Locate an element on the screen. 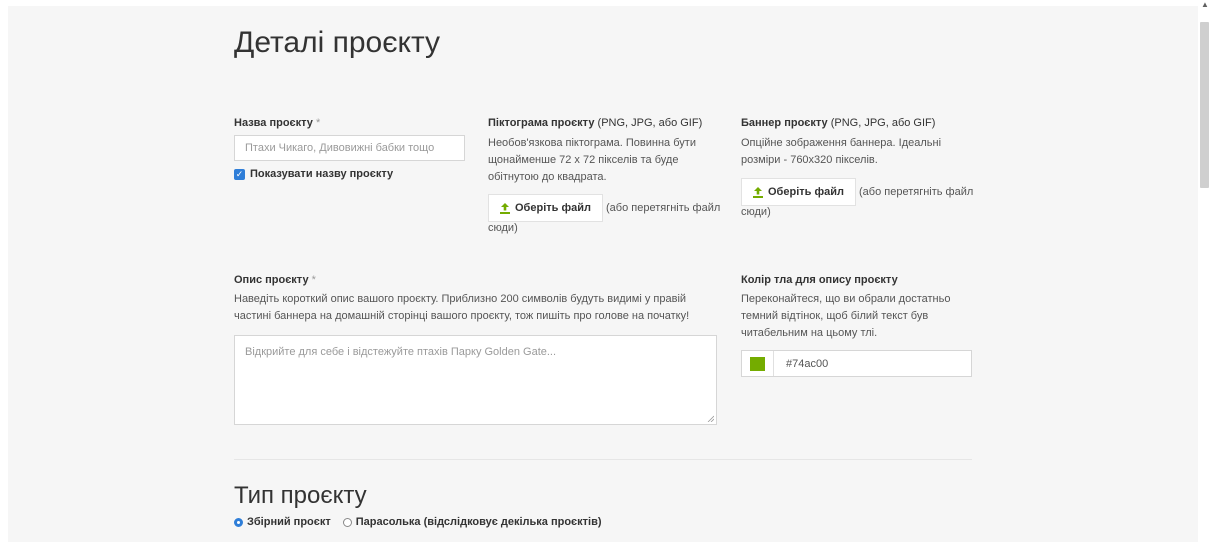 Image resolution: width=1211 pixels, height=542 pixels. project-icon-label-text: Піктограма проєкту is located at coordinates (541, 123).